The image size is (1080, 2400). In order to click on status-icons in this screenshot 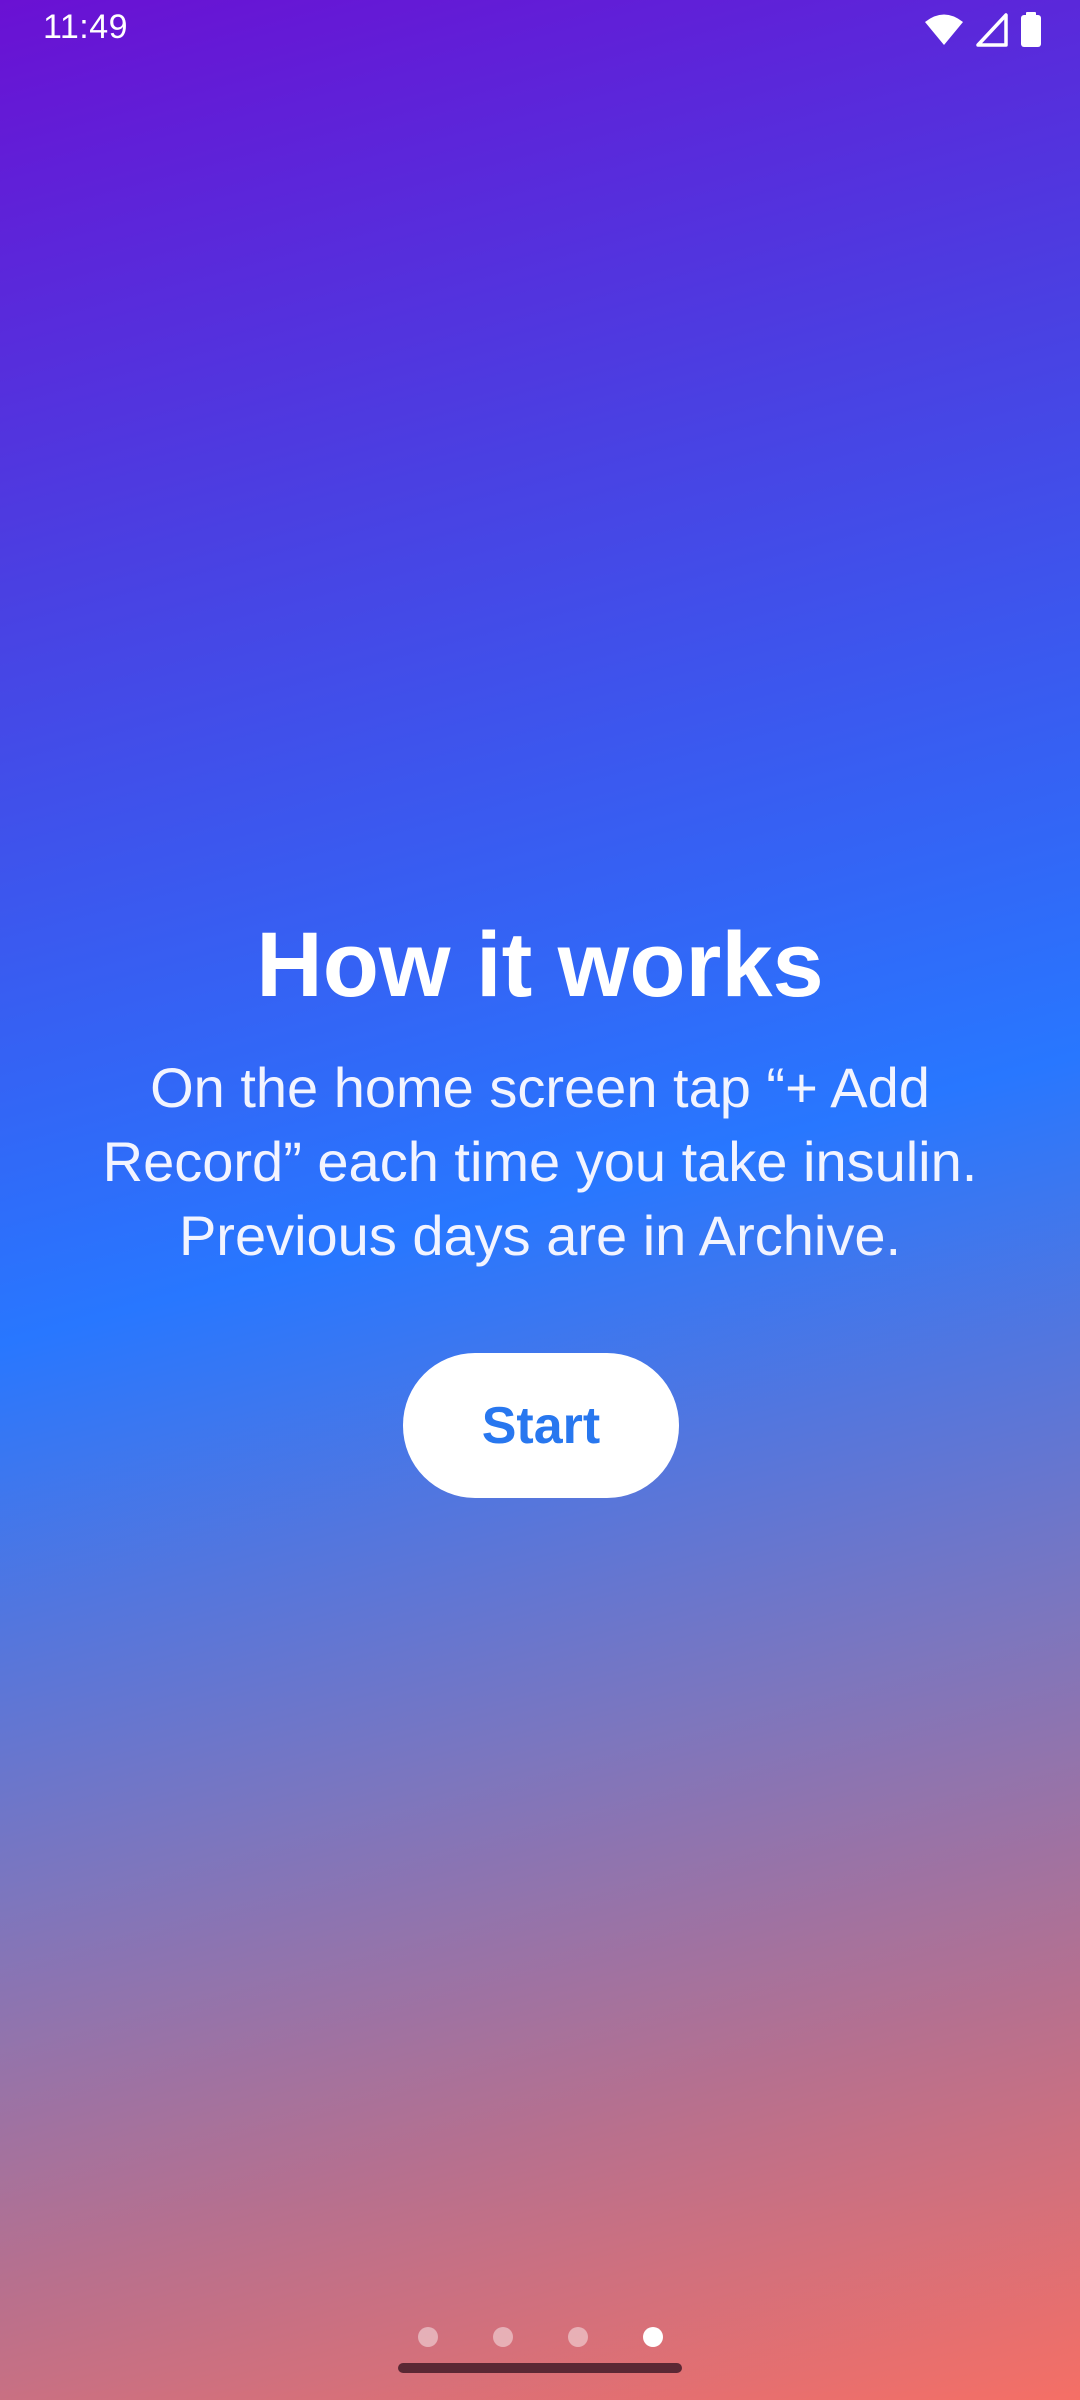, I will do `click(983, 32)`.